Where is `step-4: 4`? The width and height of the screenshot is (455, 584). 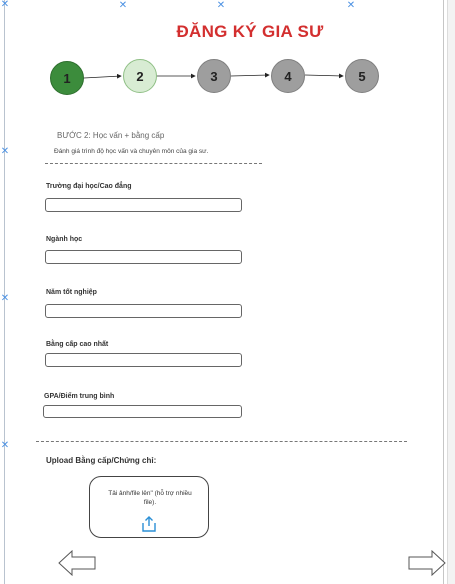 step-4: 4 is located at coordinates (288, 76).